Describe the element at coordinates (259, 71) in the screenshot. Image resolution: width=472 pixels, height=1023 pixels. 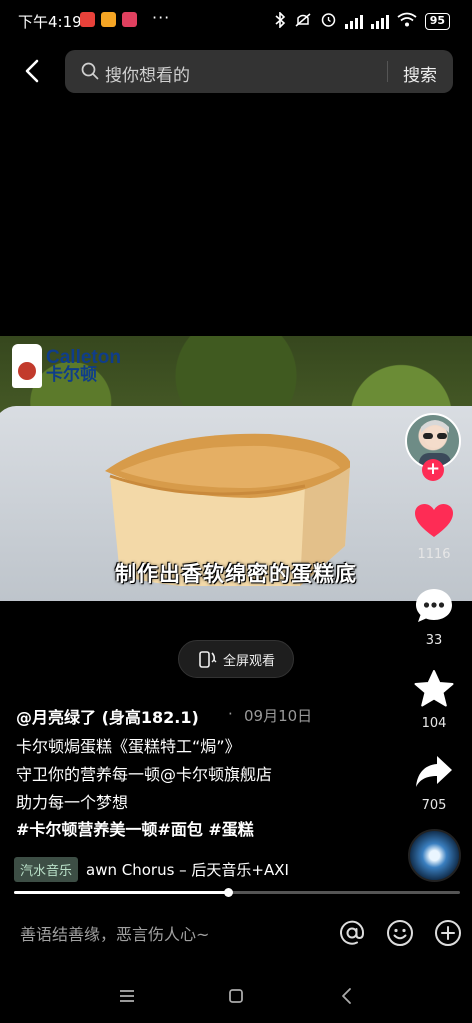
I see `search-bar: 搜你想看的 搜索` at that location.